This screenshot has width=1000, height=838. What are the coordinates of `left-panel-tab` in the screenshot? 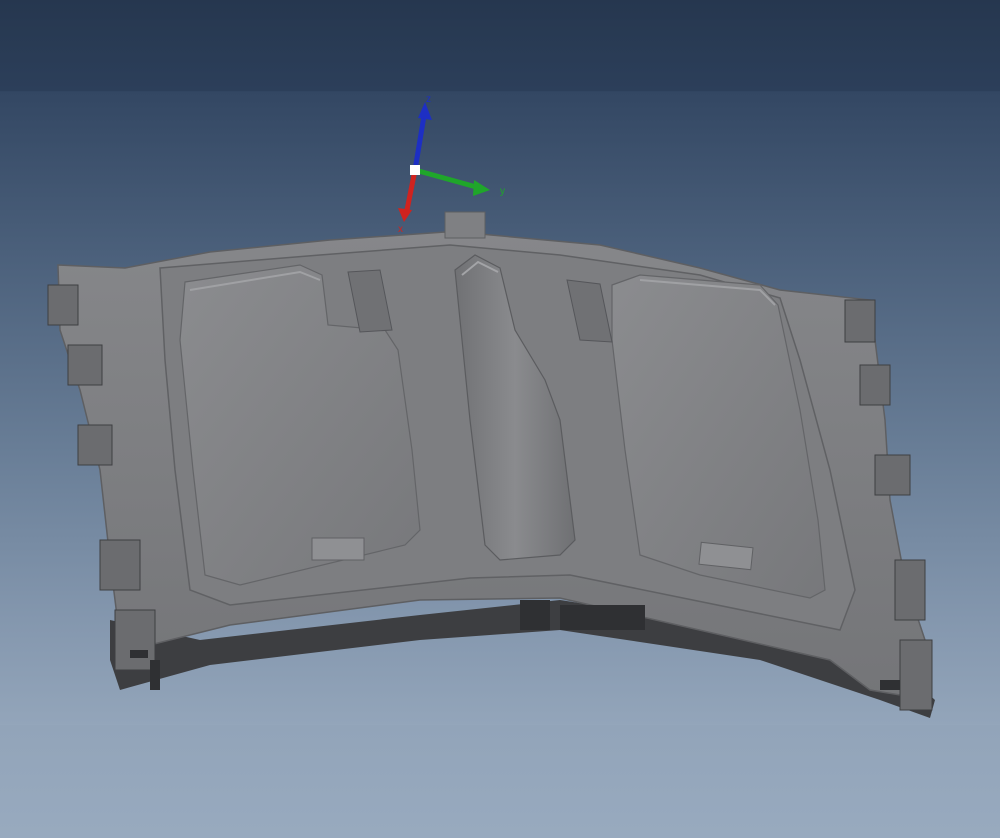 It's located at (338, 549).